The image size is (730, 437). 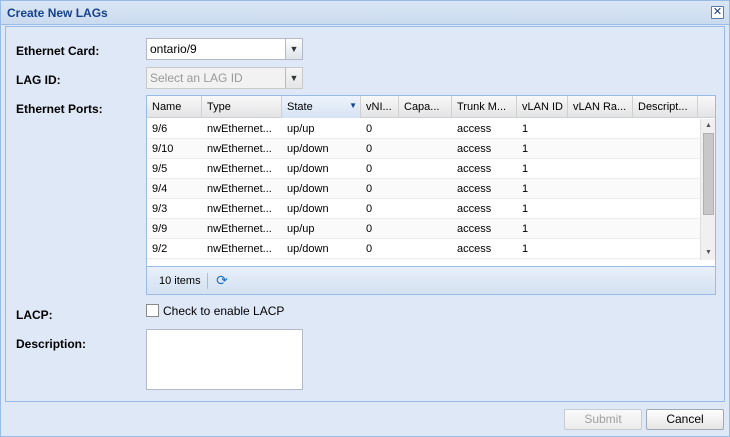 What do you see at coordinates (207, 281) in the screenshot?
I see `toolbar-separator` at bounding box center [207, 281].